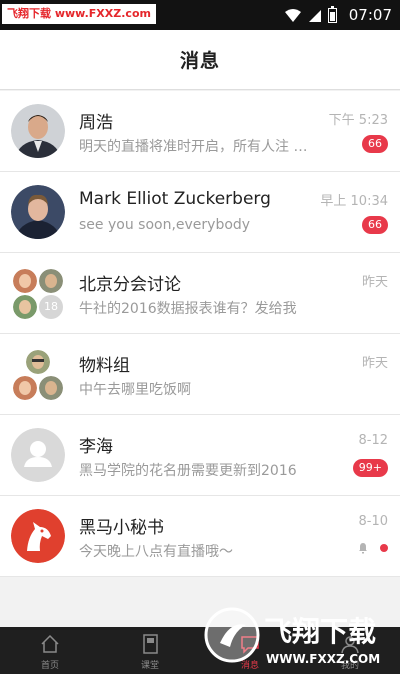 This screenshot has width=400, height=674. I want to click on contact-name: 黑马小秘书, so click(121, 528).